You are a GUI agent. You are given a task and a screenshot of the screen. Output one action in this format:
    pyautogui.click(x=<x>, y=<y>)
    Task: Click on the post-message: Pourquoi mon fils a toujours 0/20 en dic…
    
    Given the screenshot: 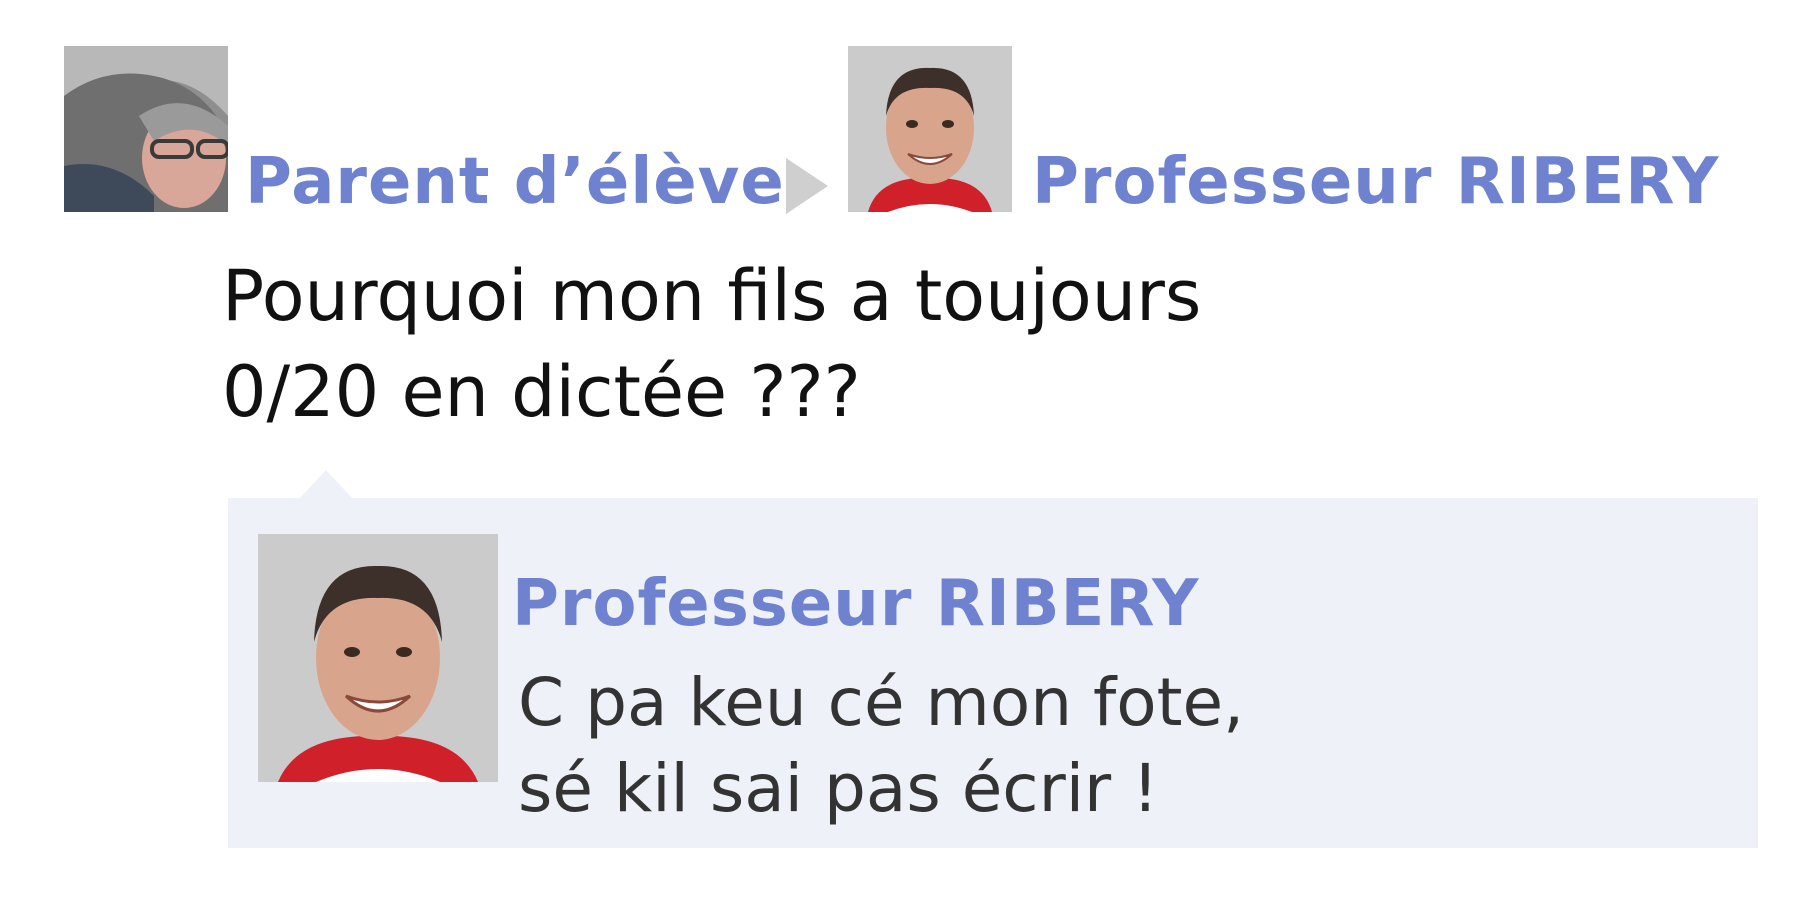 What is the action you would take?
    pyautogui.click(x=711, y=344)
    